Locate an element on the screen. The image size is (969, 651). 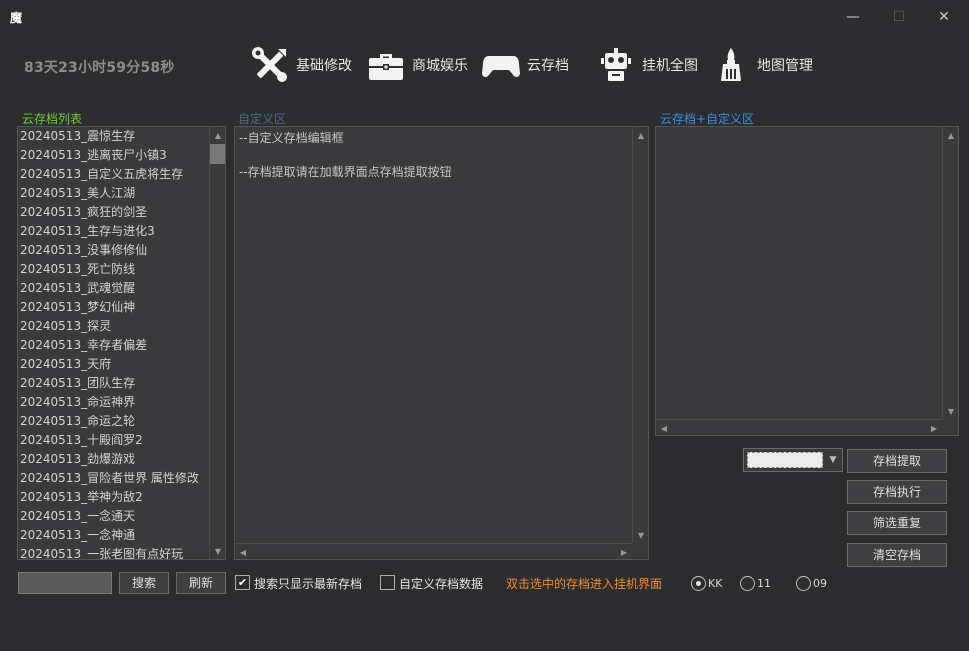
custom-data-checkbox is located at coordinates (387, 582).